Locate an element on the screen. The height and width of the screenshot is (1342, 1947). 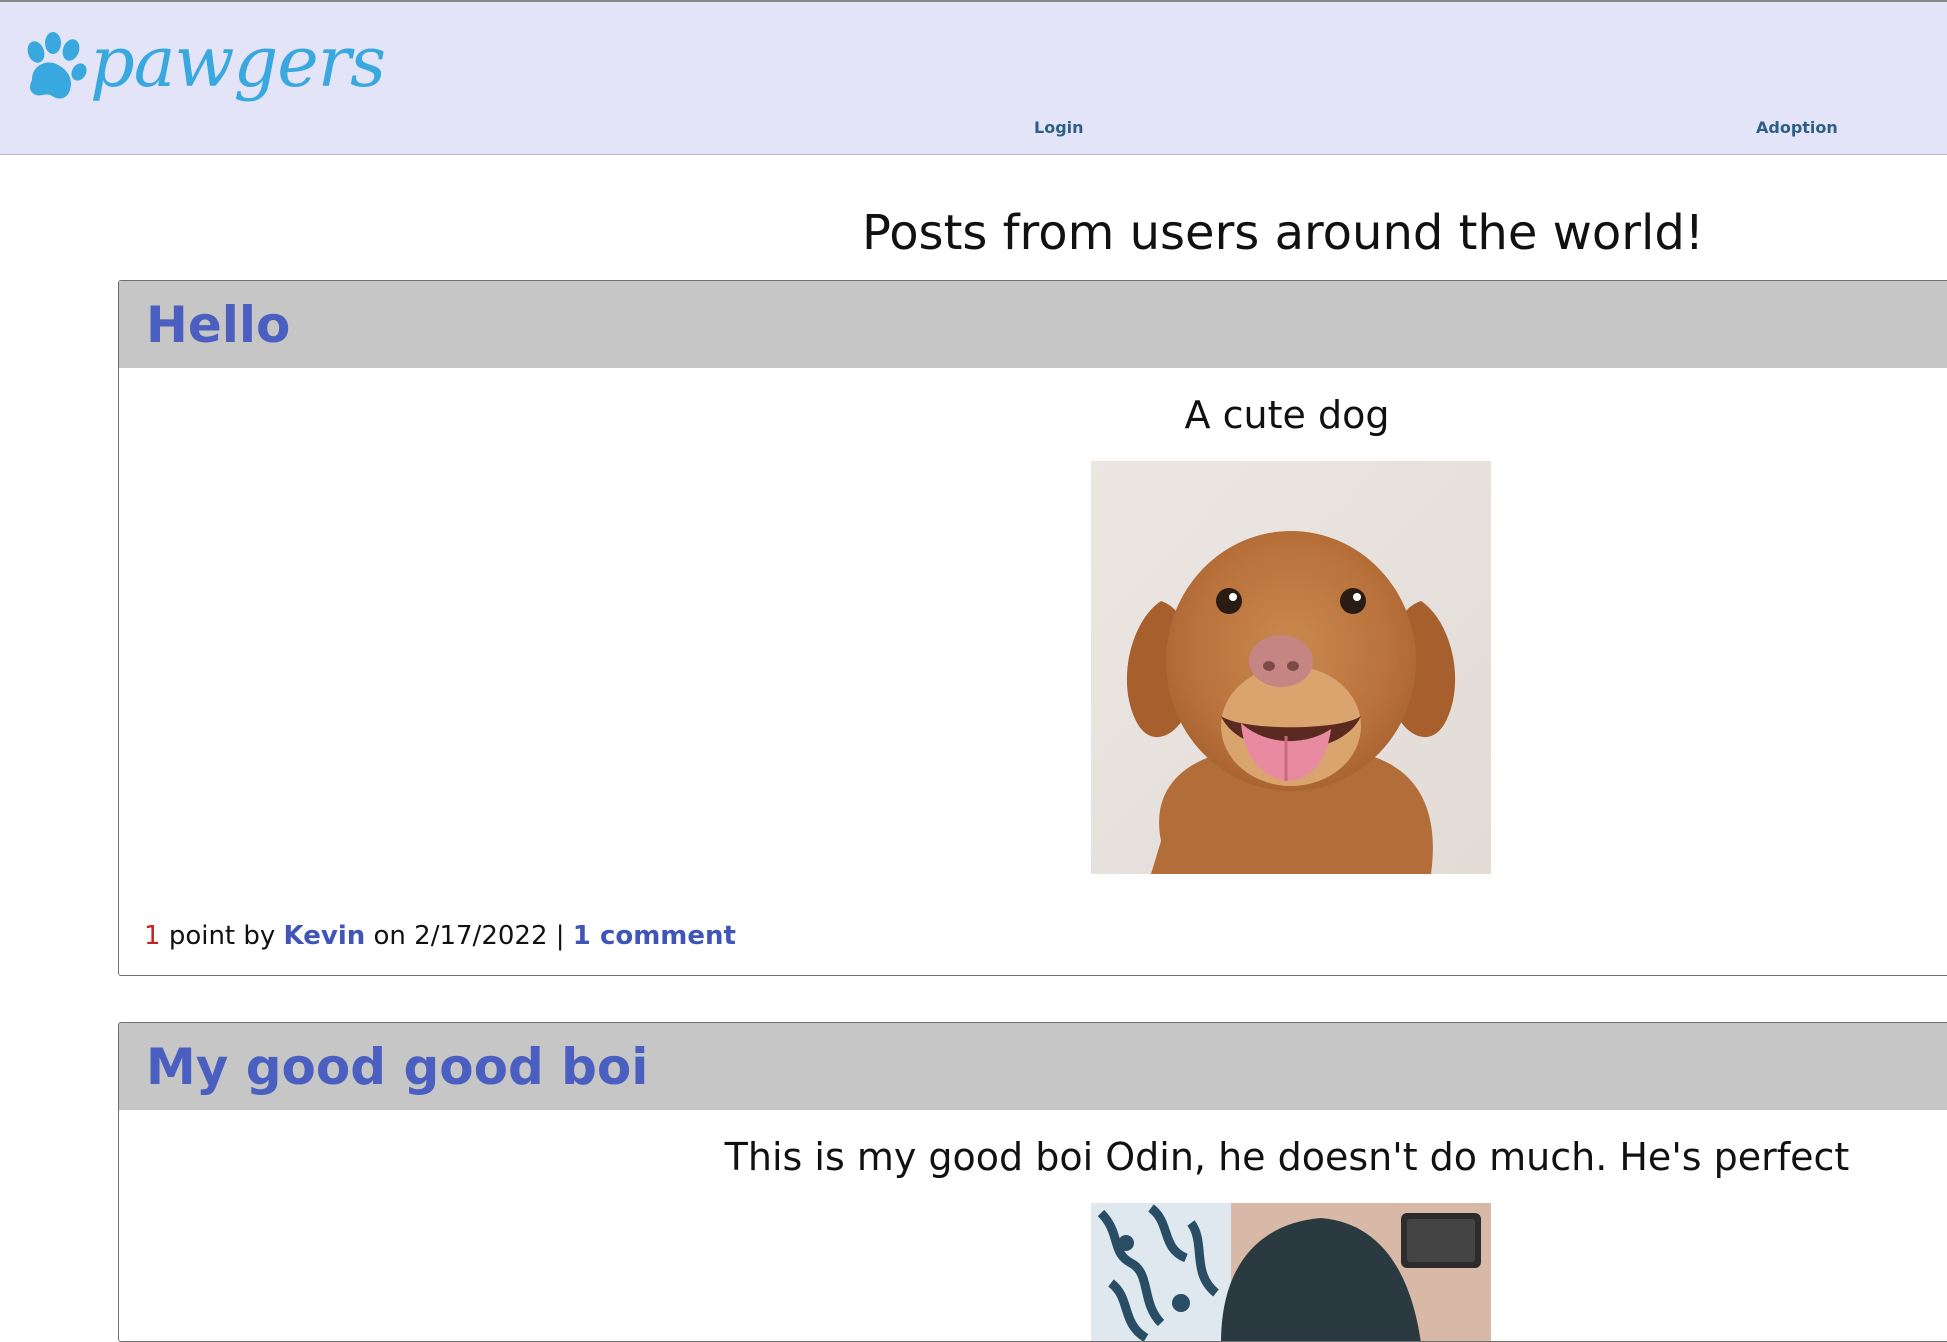
nav-adoption-link: Adoption is located at coordinates (1797, 127).